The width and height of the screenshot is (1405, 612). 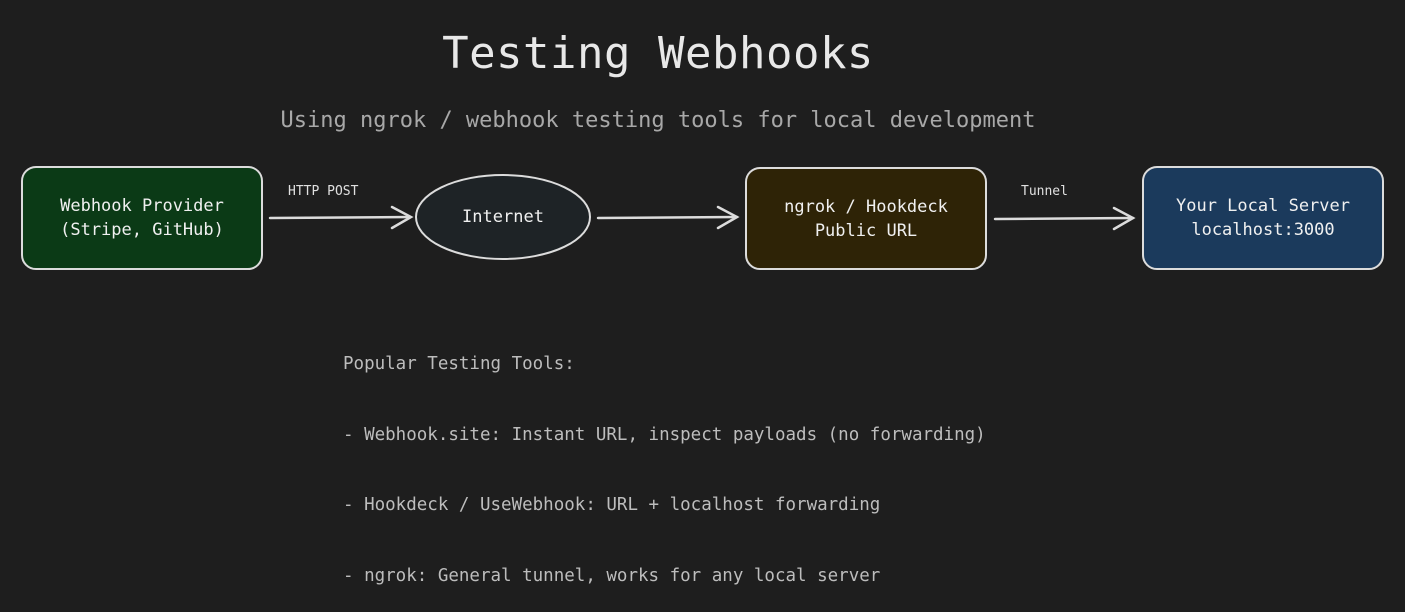 What do you see at coordinates (459, 364) in the screenshot?
I see `notes-heading: Popular Testing Tools:` at bounding box center [459, 364].